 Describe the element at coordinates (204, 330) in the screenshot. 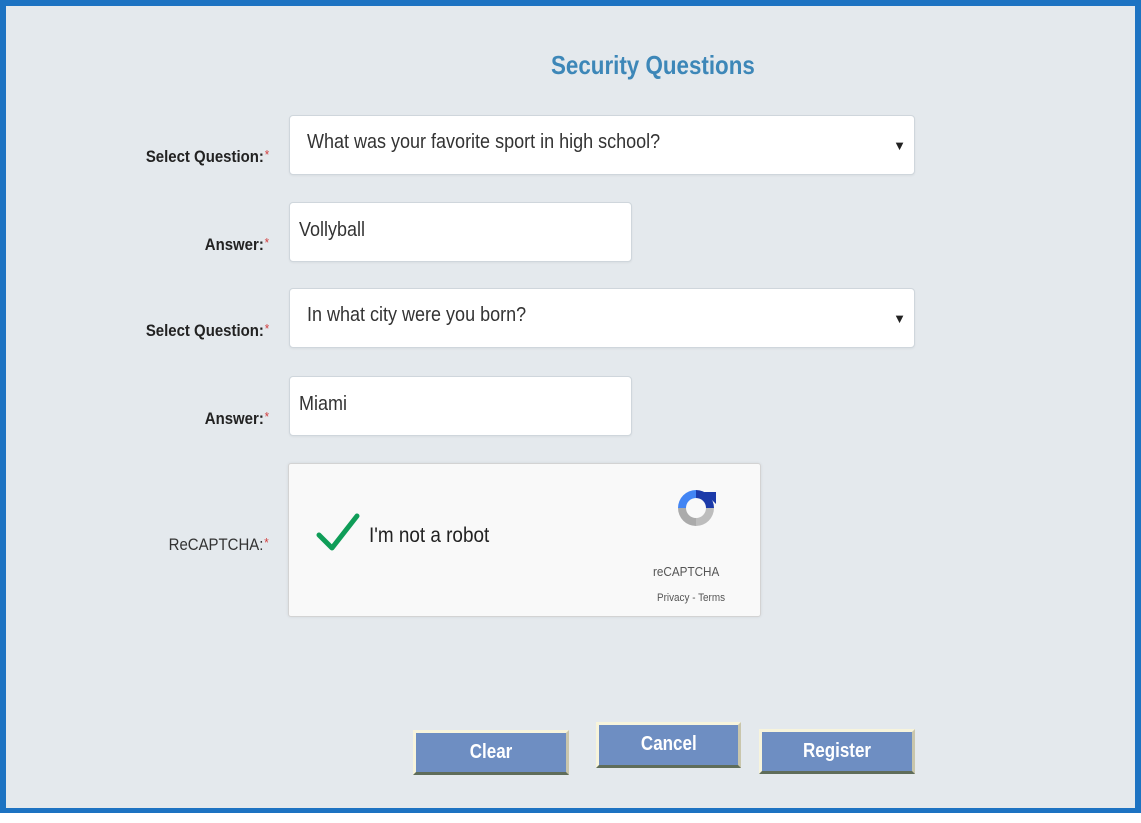

I see `question-2-label-text: Select Question:` at that location.